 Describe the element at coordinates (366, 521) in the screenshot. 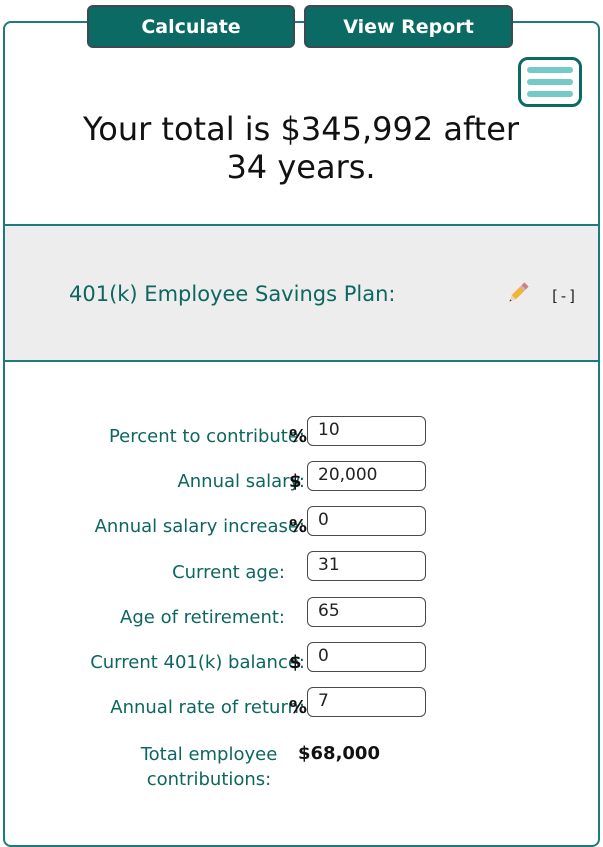

I see `salary-increase-input: 0` at that location.